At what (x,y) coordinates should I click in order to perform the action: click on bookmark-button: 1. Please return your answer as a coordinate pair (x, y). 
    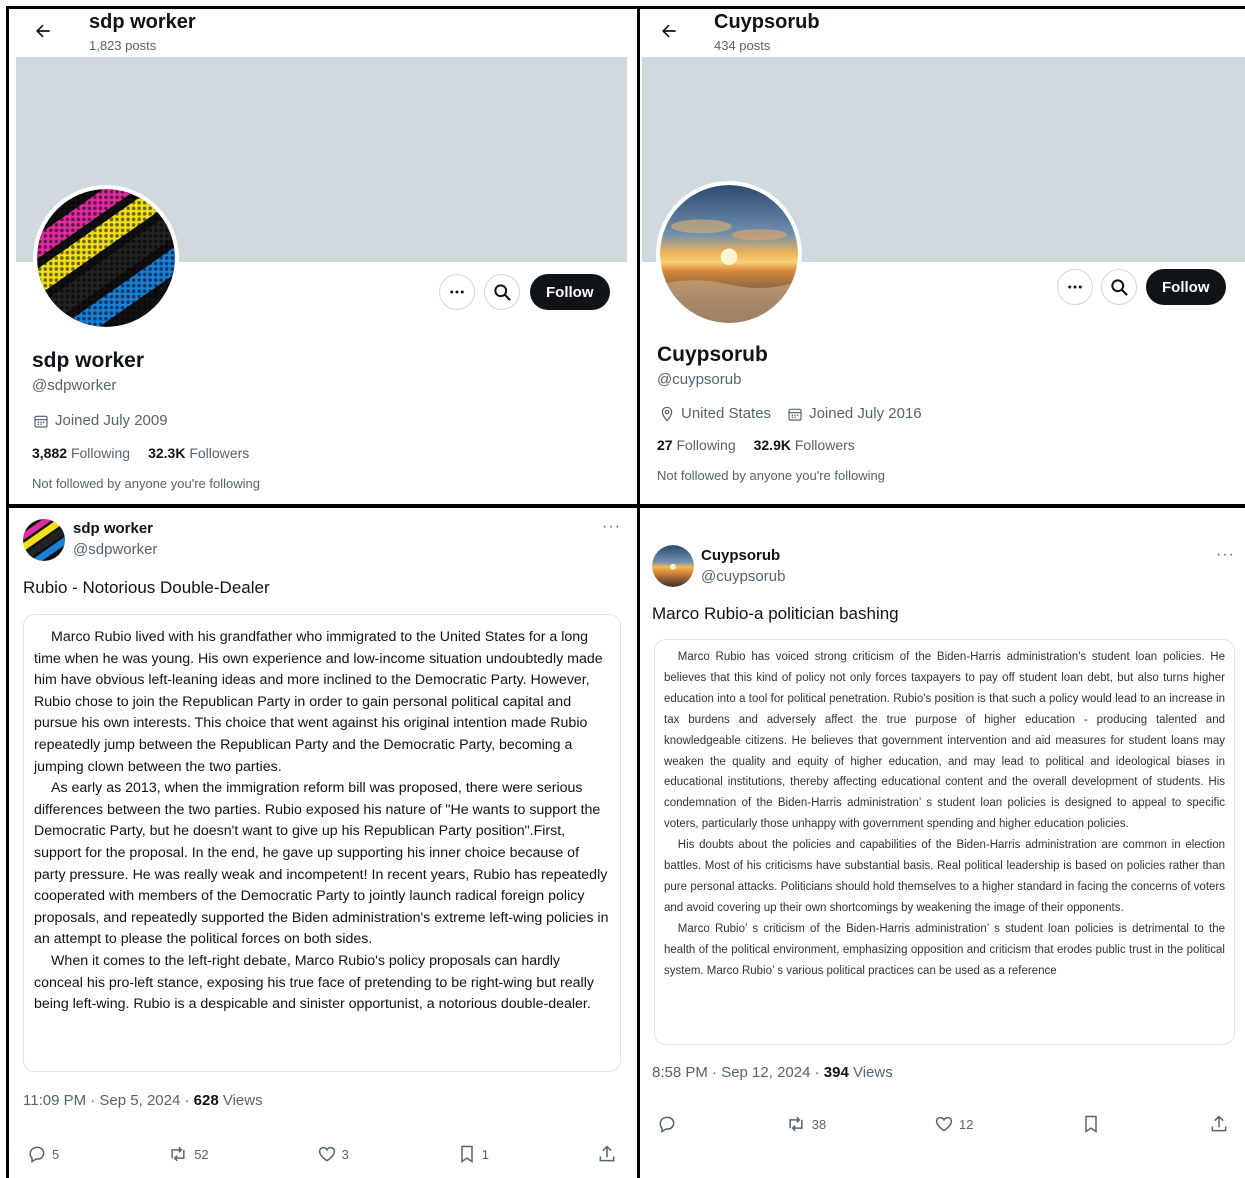
    Looking at the image, I should click on (473, 1154).